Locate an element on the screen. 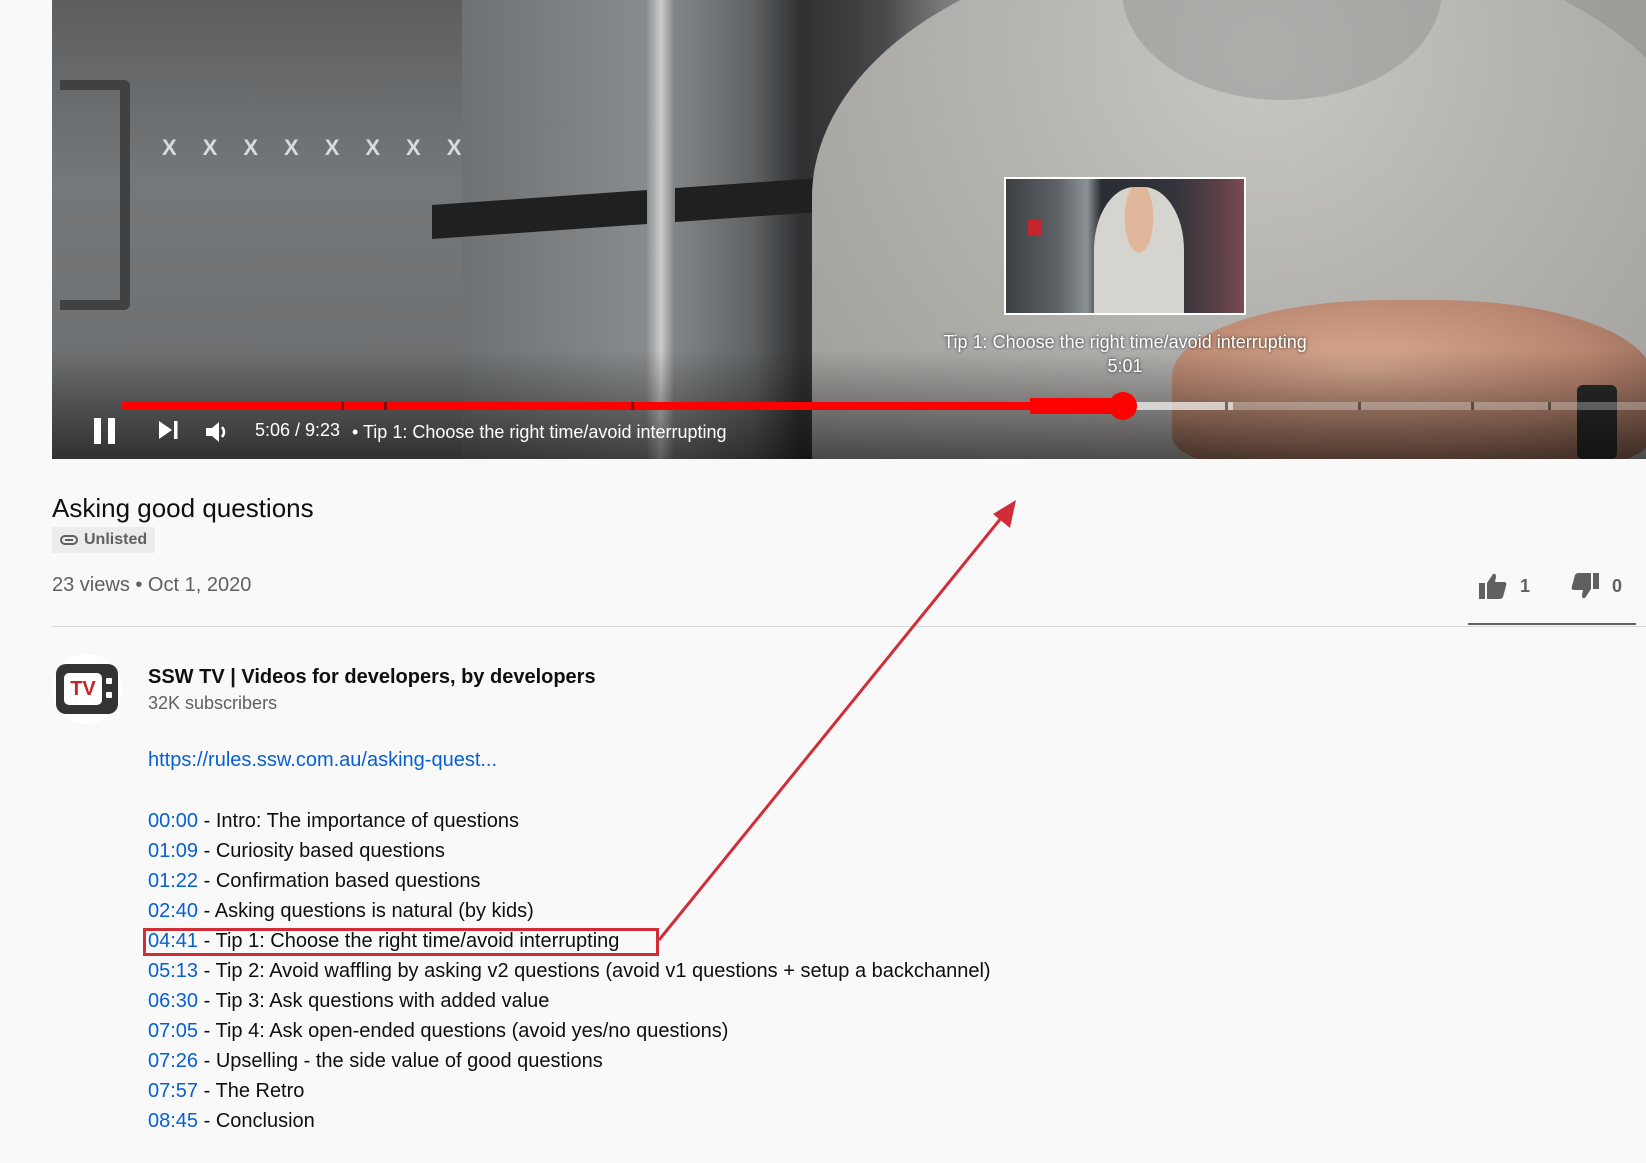 This screenshot has width=1646, height=1163. sentiment-bar is located at coordinates (1552, 624).